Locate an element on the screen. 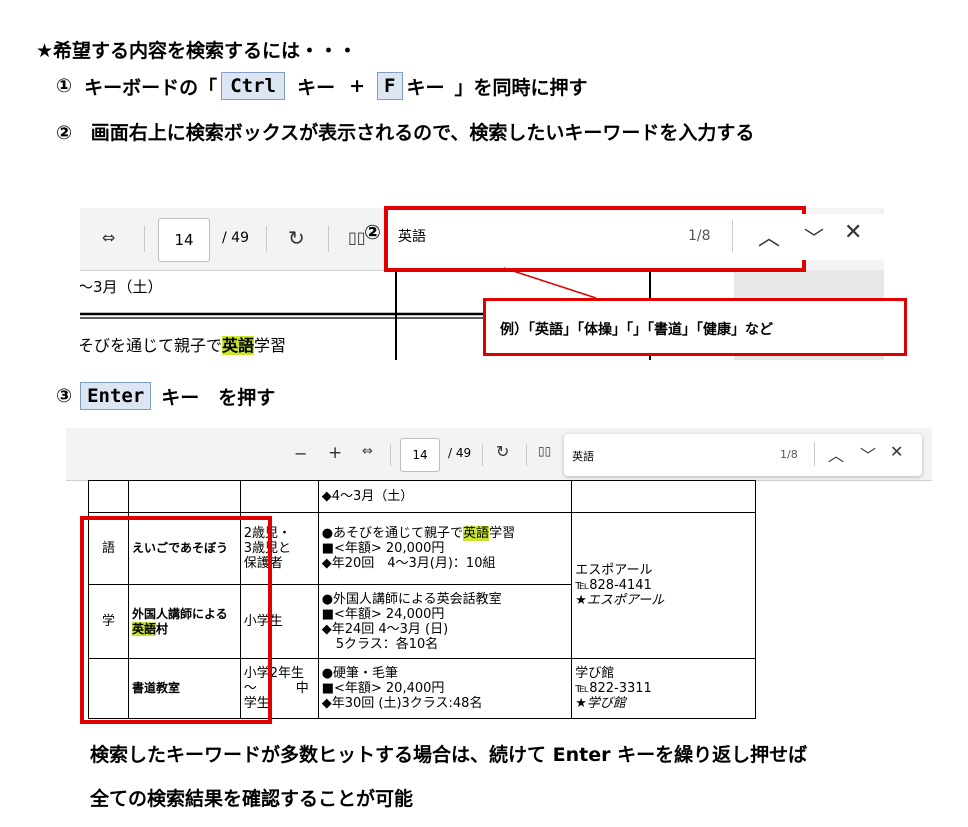 The height and width of the screenshot is (827, 968). desc-line: ◆年30回 (土)3クラス:48名 is located at coordinates (402, 703).